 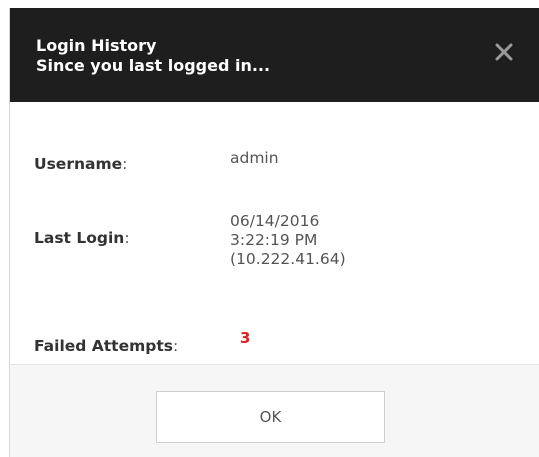 I want to click on close-button, so click(x=504, y=52).